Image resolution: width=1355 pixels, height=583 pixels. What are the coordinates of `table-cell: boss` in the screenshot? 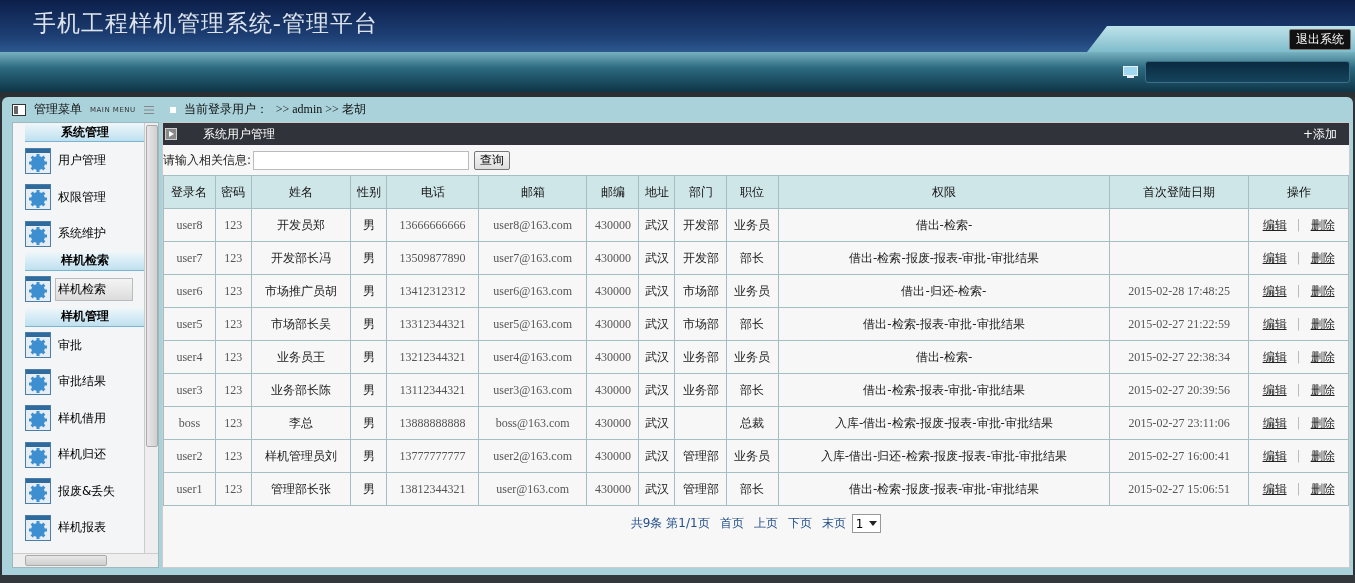 It's located at (189, 423).